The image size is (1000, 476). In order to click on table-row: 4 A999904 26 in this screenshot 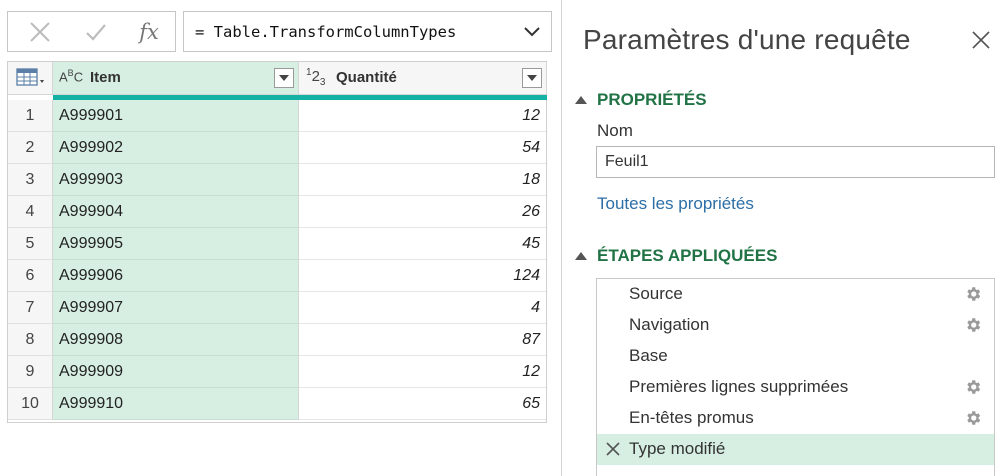, I will do `click(277, 212)`.